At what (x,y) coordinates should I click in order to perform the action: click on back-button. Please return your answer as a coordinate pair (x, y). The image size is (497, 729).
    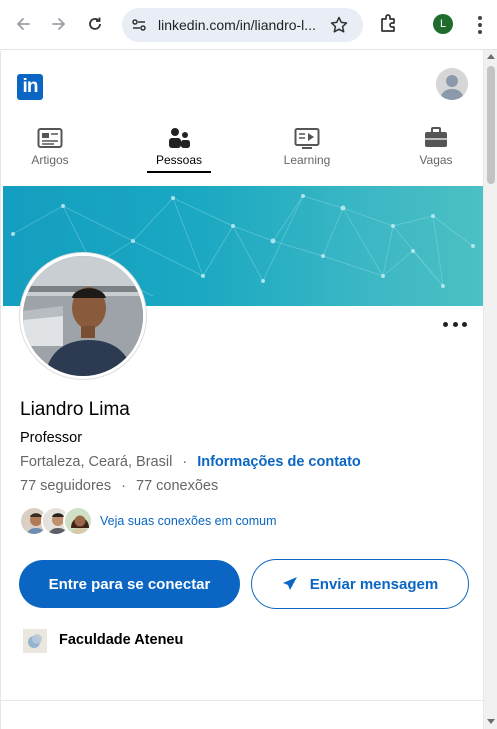
    Looking at the image, I should click on (23, 24).